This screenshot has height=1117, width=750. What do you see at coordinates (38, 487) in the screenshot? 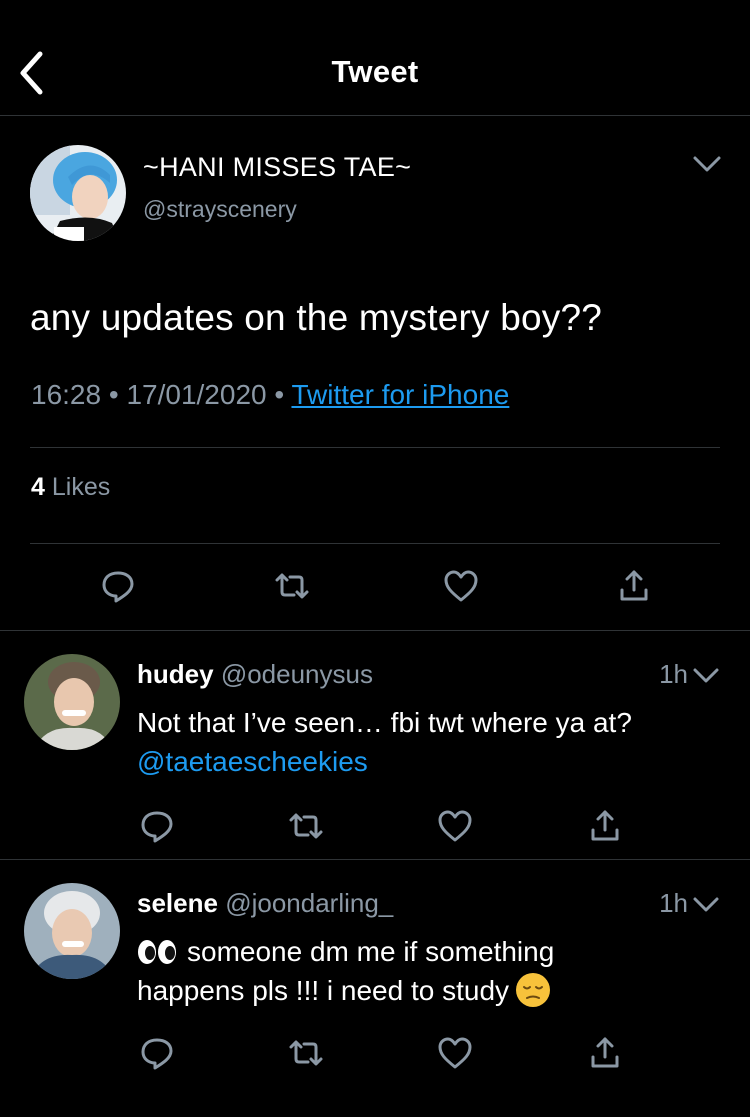
I see `likes-count: 4` at bounding box center [38, 487].